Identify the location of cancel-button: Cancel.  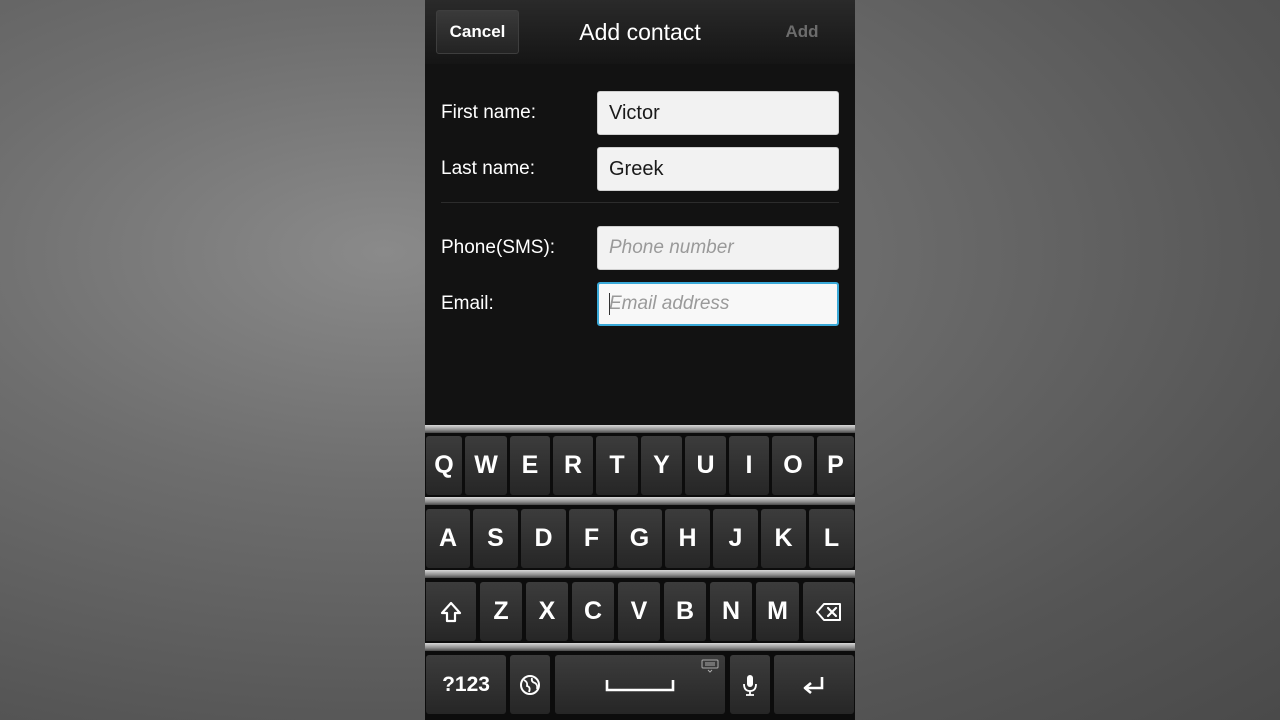
(477, 32).